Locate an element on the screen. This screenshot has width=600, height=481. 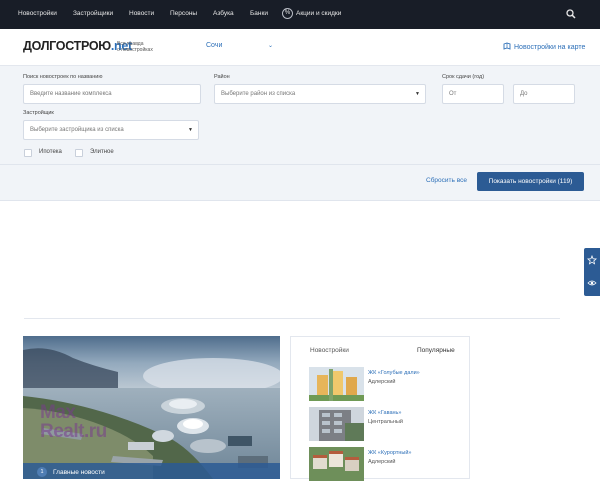
map-pin-icon is located at coordinates (507, 46).